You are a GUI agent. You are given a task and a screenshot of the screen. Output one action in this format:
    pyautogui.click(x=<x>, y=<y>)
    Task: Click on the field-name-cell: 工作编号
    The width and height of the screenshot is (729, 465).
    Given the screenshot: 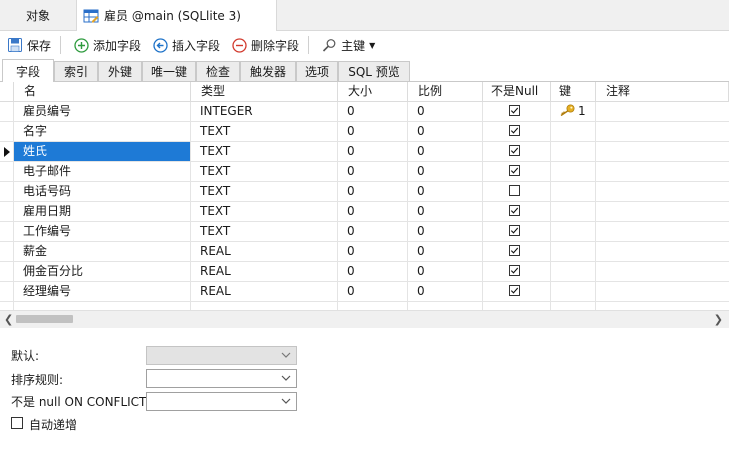 What is the action you would take?
    pyautogui.click(x=102, y=232)
    